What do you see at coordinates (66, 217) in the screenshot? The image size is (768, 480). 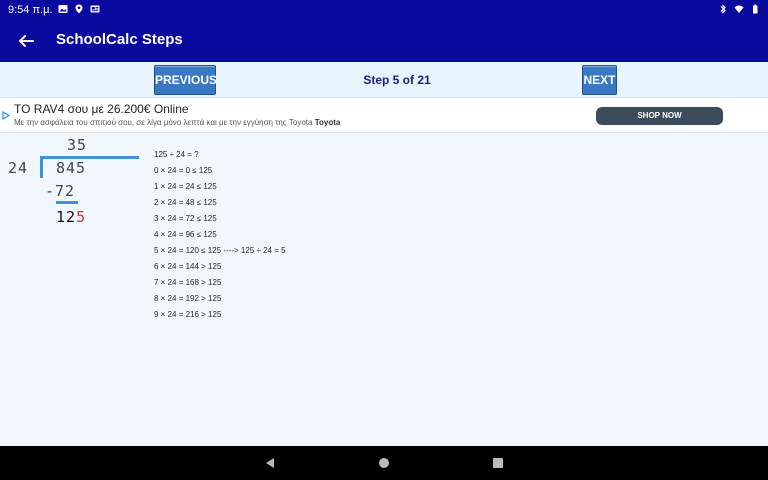 I see `remainder-prefix: 12` at bounding box center [66, 217].